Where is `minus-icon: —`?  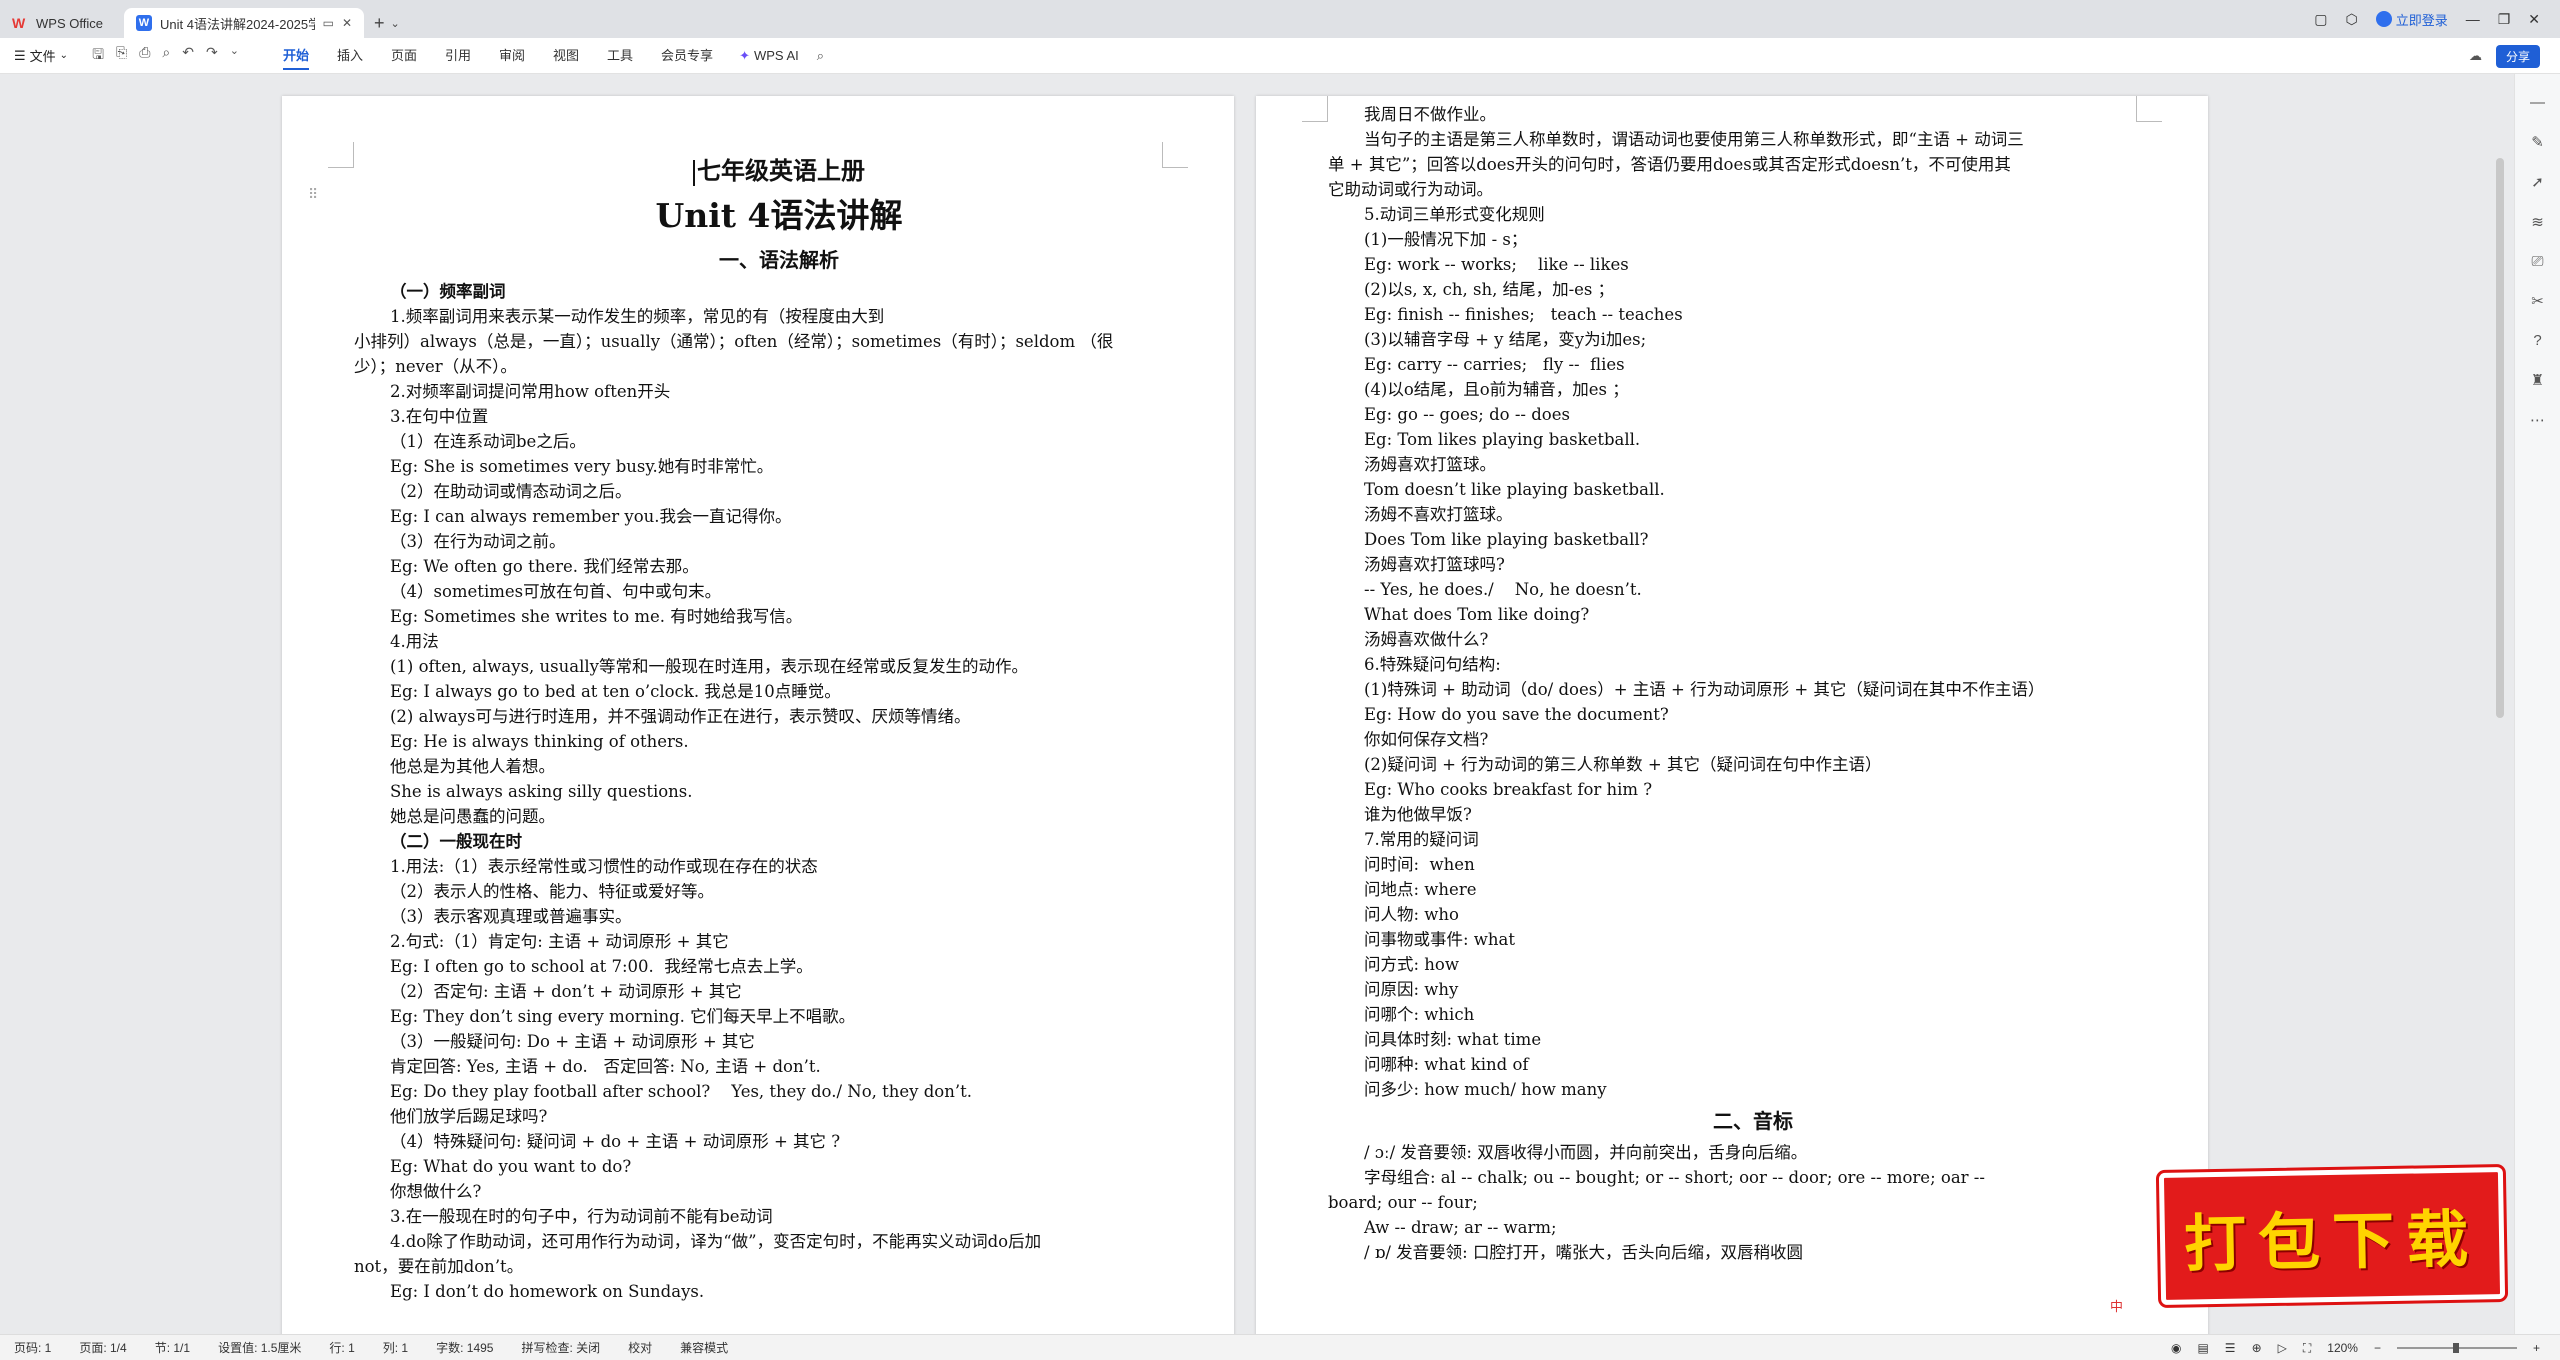 minus-icon: — is located at coordinates (2537, 102).